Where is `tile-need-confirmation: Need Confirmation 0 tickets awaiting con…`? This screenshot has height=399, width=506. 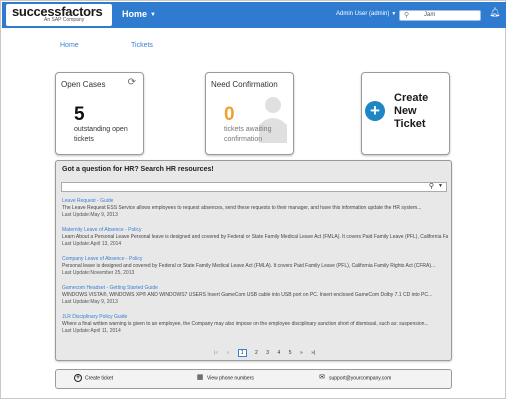 tile-need-confirmation: Need Confirmation 0 tickets awaiting con… is located at coordinates (249, 113).